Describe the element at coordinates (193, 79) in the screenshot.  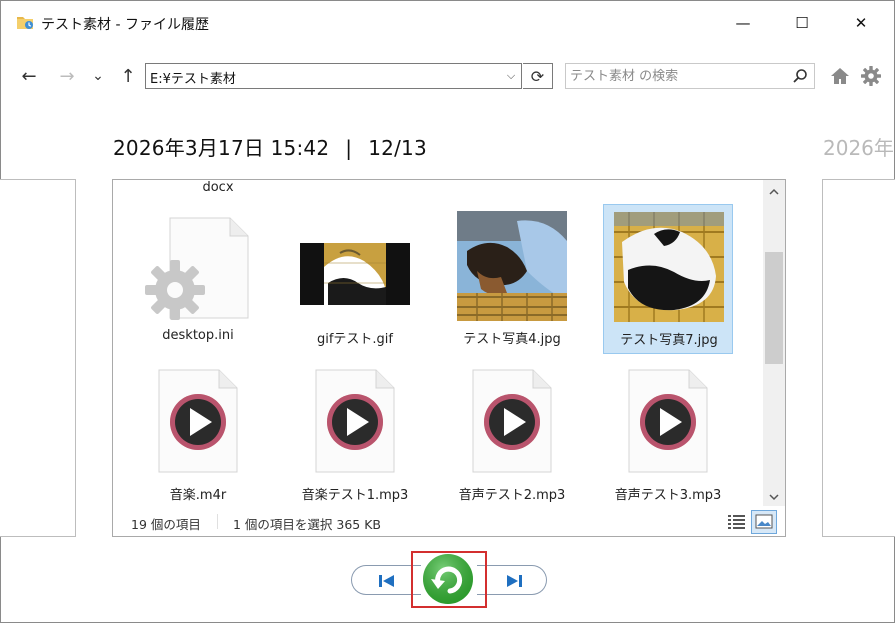
I see `address-path: E:¥テスト素材` at that location.